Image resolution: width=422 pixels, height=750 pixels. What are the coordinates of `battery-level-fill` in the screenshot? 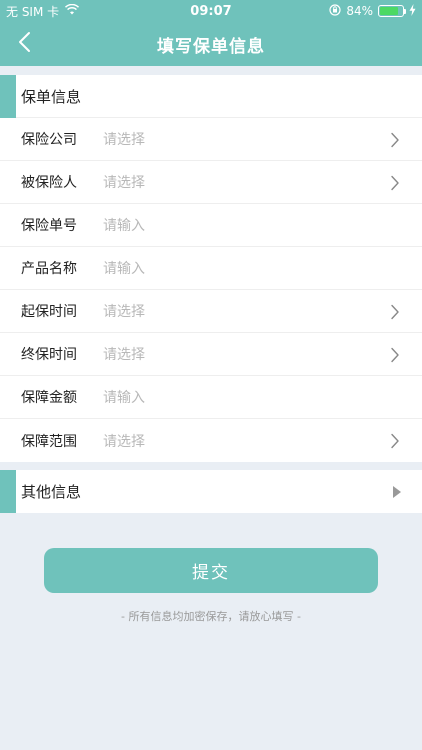 It's located at (389, 11).